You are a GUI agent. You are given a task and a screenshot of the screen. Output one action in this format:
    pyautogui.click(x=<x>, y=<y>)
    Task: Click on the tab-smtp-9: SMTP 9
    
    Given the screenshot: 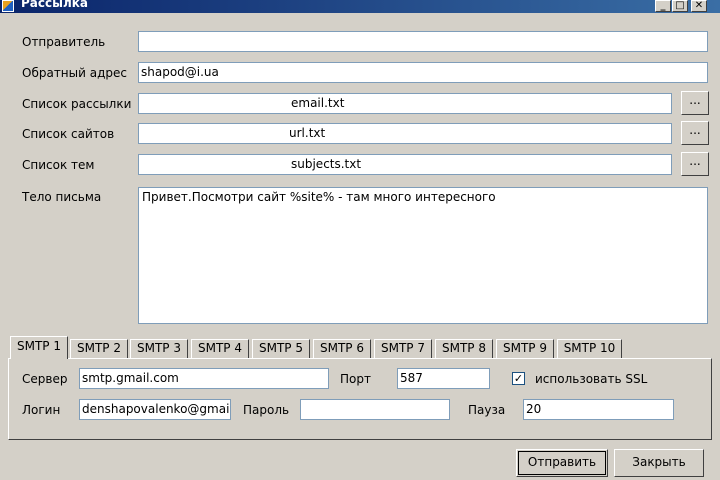 What is the action you would take?
    pyautogui.click(x=525, y=348)
    